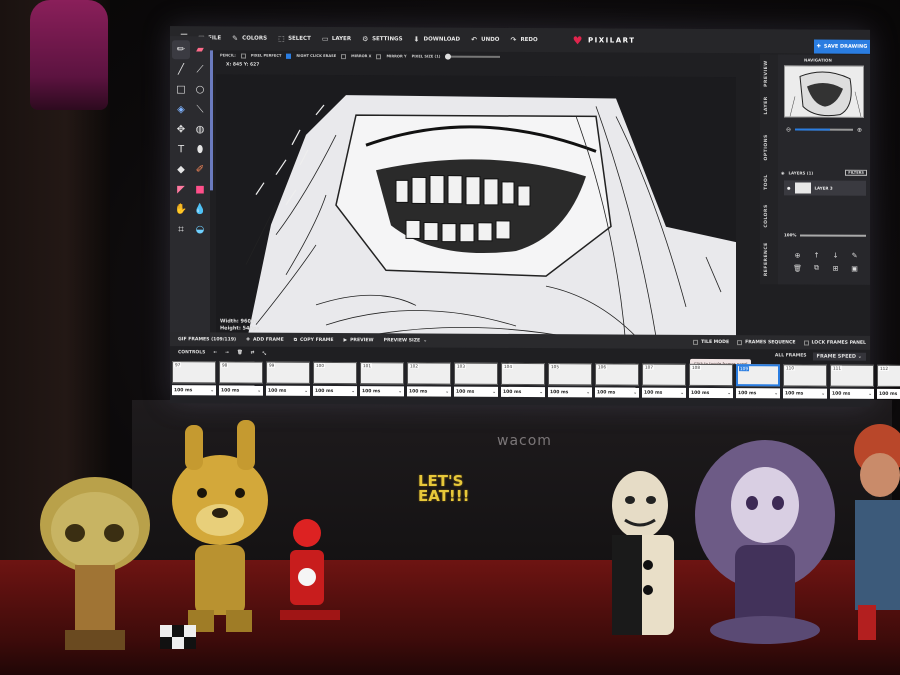 The image size is (900, 675). I want to click on frame-item: 111 100 ms ⌄, so click(852, 384).